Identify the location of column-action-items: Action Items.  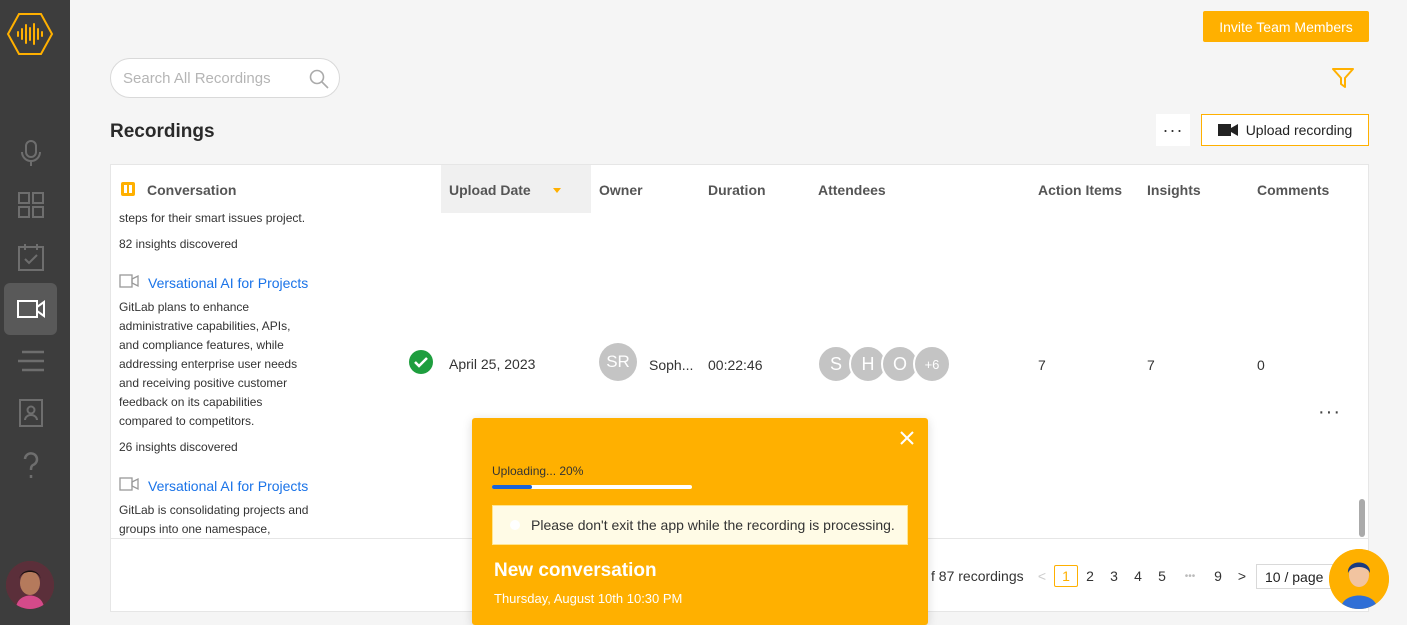
(1080, 190).